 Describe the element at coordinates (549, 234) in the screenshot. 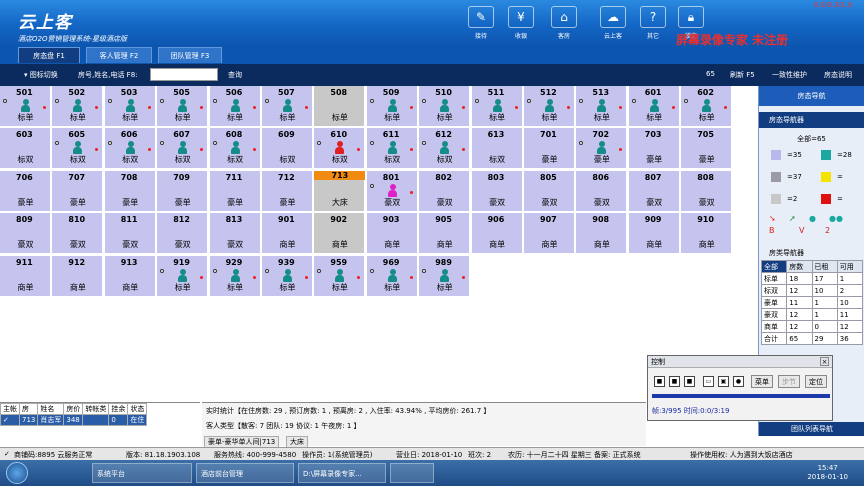

I see `room-907: 907 商单` at that location.